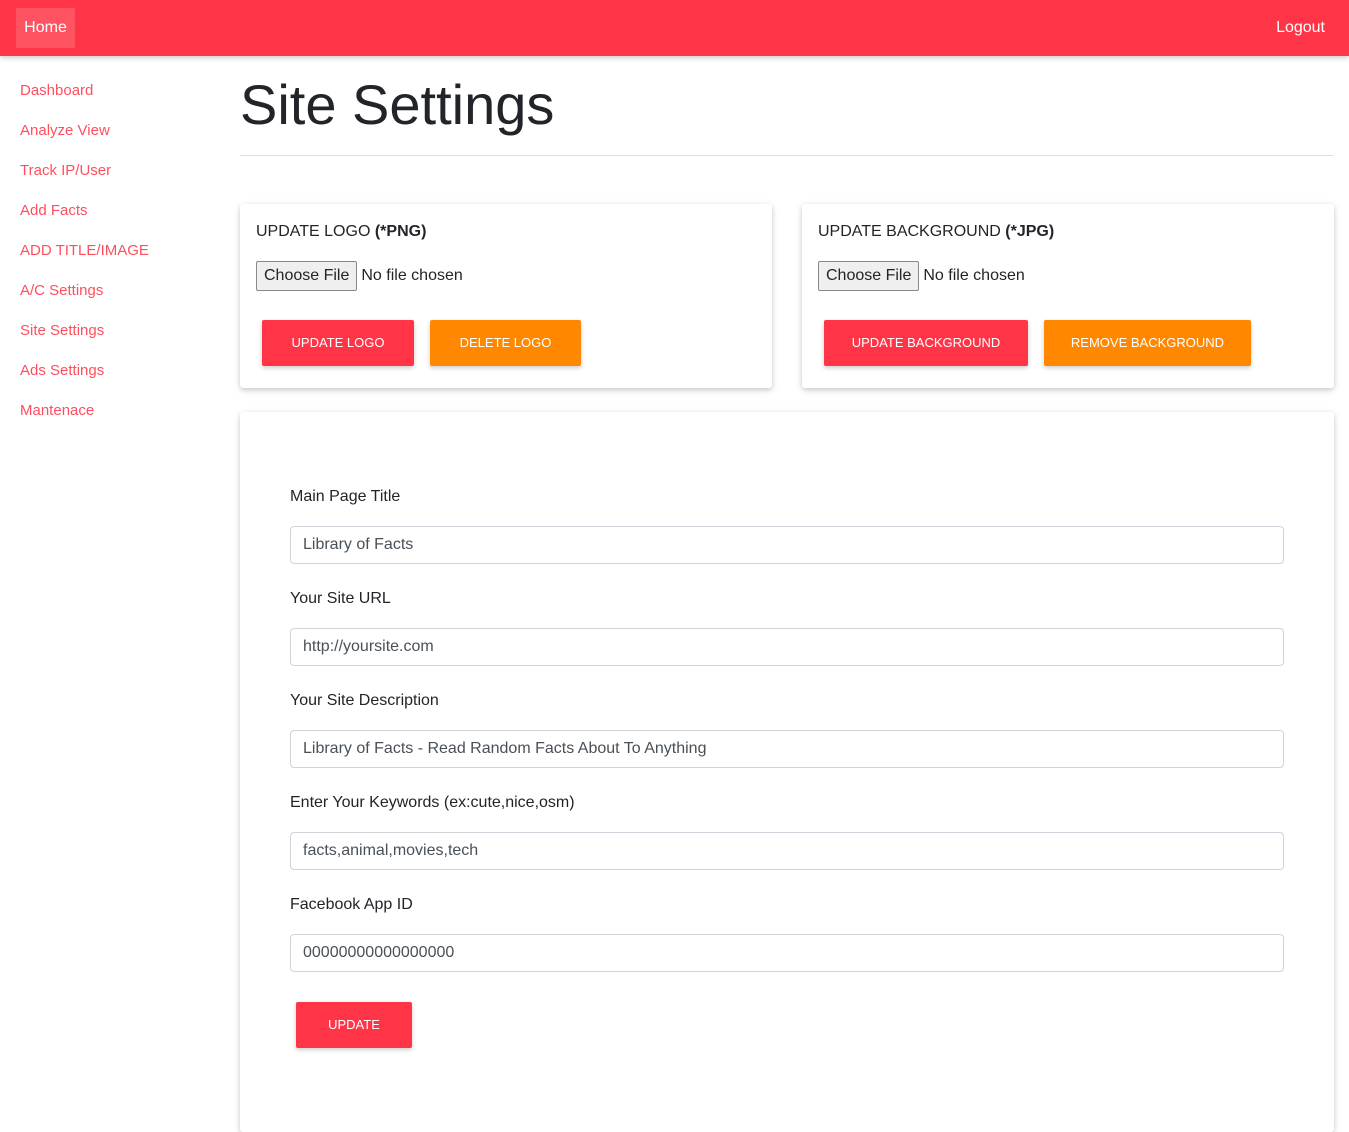 This screenshot has height=1132, width=1349. Describe the element at coordinates (1147, 343) in the screenshot. I see `remove-background-button: REMOVE BACKGROUND` at that location.